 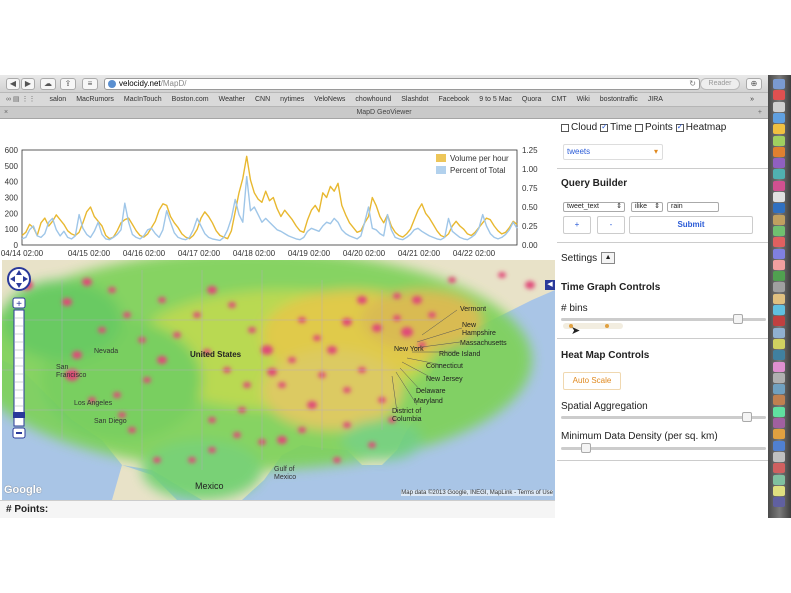 What do you see at coordinates (747, 417) in the screenshot?
I see `spatial-slider-knob` at bounding box center [747, 417].